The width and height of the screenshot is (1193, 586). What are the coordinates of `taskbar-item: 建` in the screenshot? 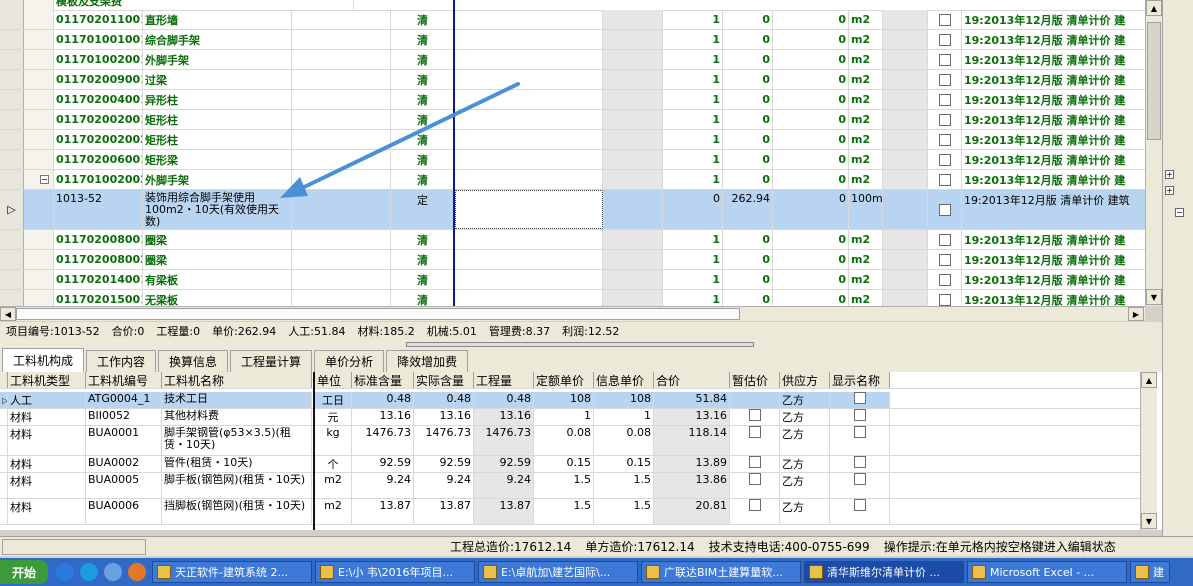 It's located at (1150, 572).